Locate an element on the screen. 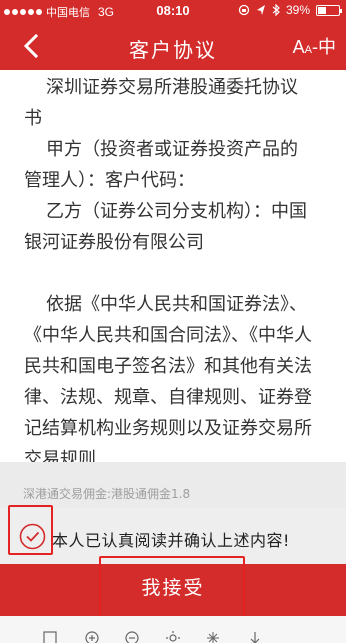 This screenshot has width=346, height=643. accept-highlight-box is located at coordinates (172, 588).